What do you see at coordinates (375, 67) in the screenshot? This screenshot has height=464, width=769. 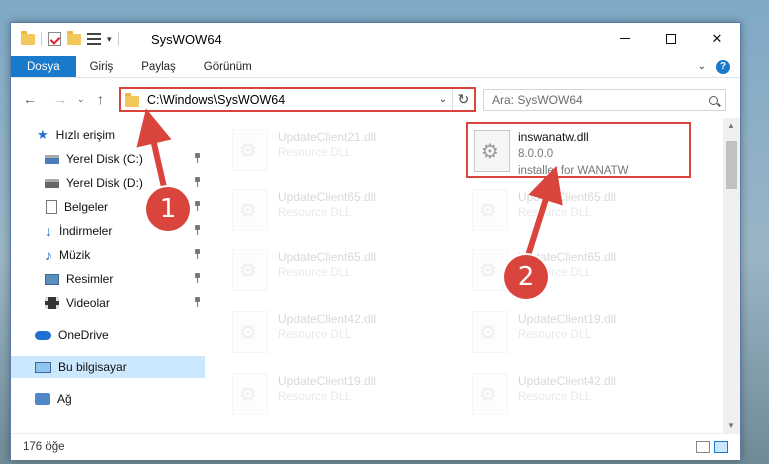 I see `ribbon-tabs: Dosya Giriş Paylaş Görünüm ⌄ ?` at bounding box center [375, 67].